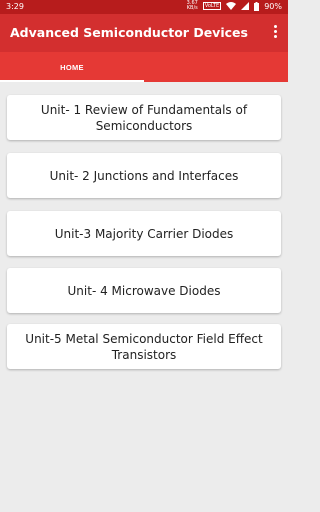  What do you see at coordinates (15, 6) in the screenshot?
I see `status-time: 3:29` at bounding box center [15, 6].